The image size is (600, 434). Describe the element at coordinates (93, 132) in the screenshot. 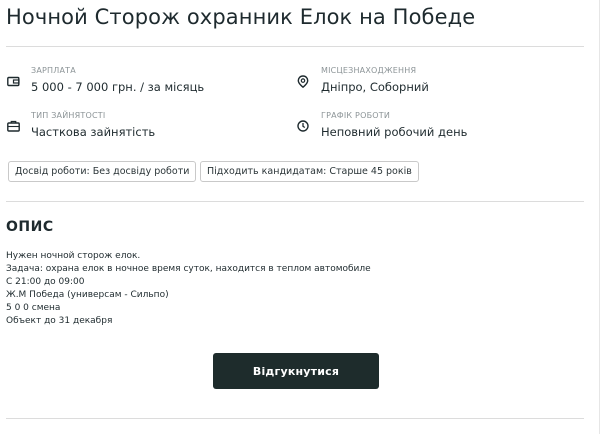

I see `employment-type-value: Часткова зайнятість` at that location.